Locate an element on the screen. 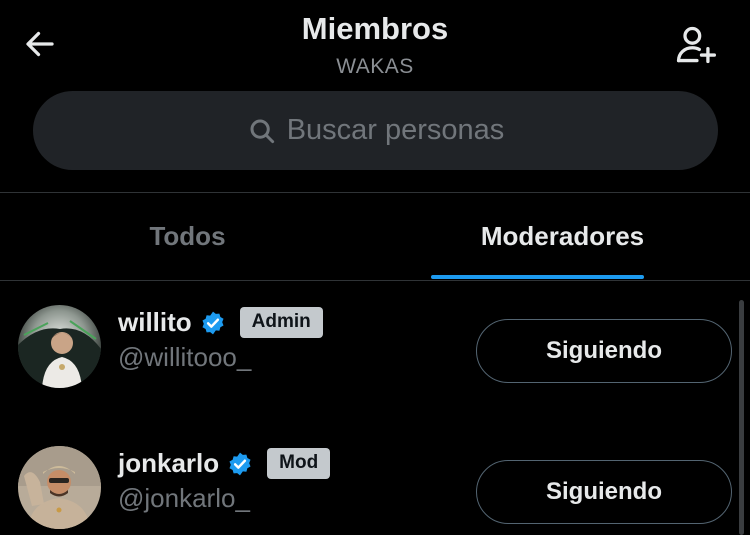 The height and width of the screenshot is (535, 750). divider is located at coordinates (375, 280).